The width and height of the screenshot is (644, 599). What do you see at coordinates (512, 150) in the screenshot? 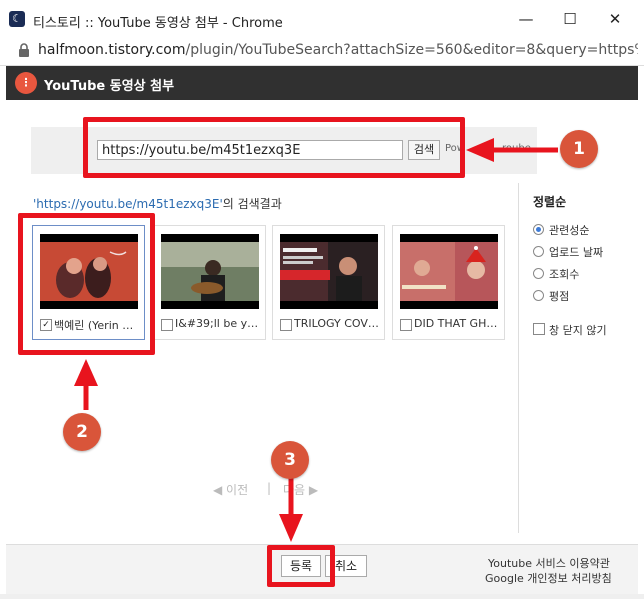
I see `arrow-step1` at bounding box center [512, 150].